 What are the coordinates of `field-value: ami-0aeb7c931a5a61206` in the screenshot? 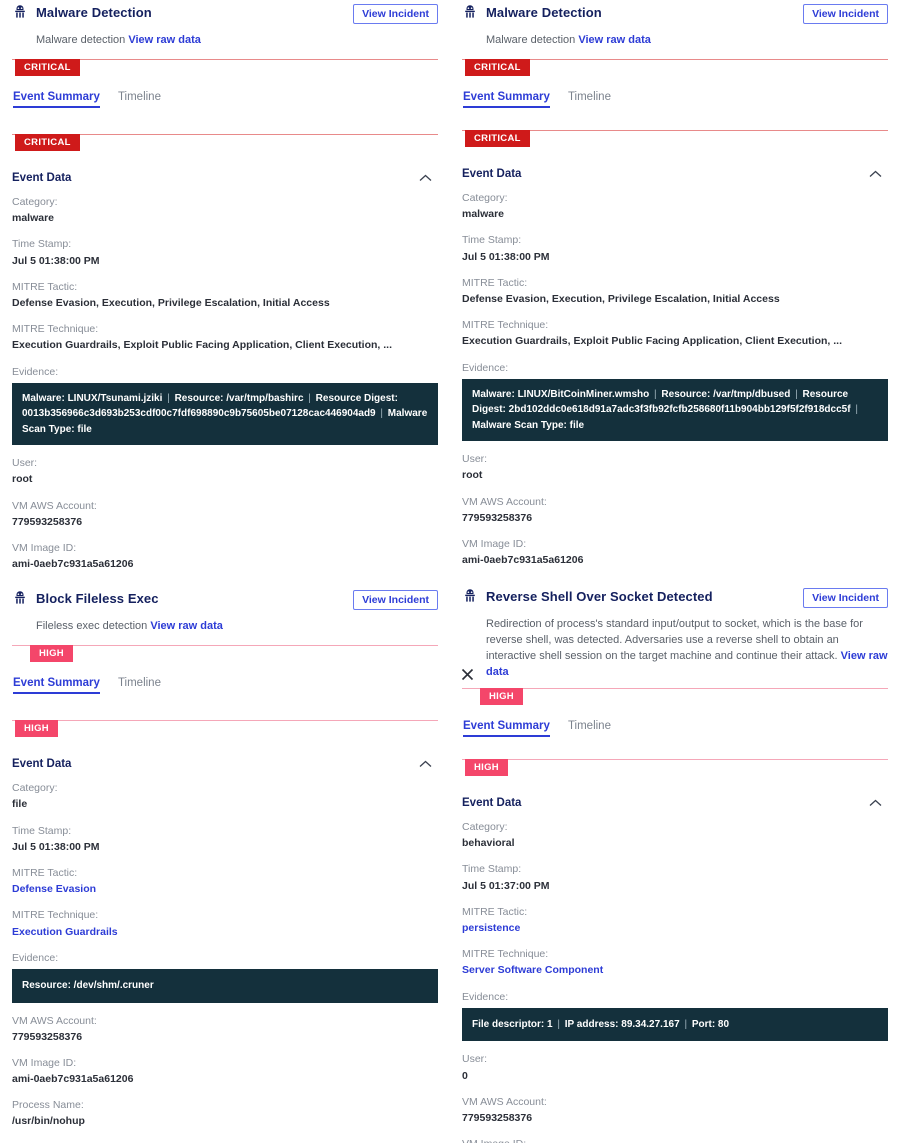 It's located at (73, 1079).